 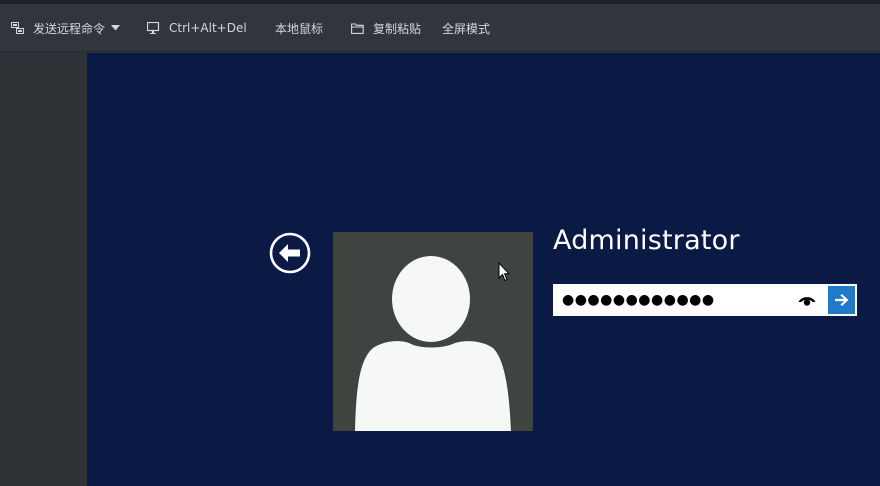 I want to click on send-remote-command-menu: 发送远程命令, so click(x=66, y=28).